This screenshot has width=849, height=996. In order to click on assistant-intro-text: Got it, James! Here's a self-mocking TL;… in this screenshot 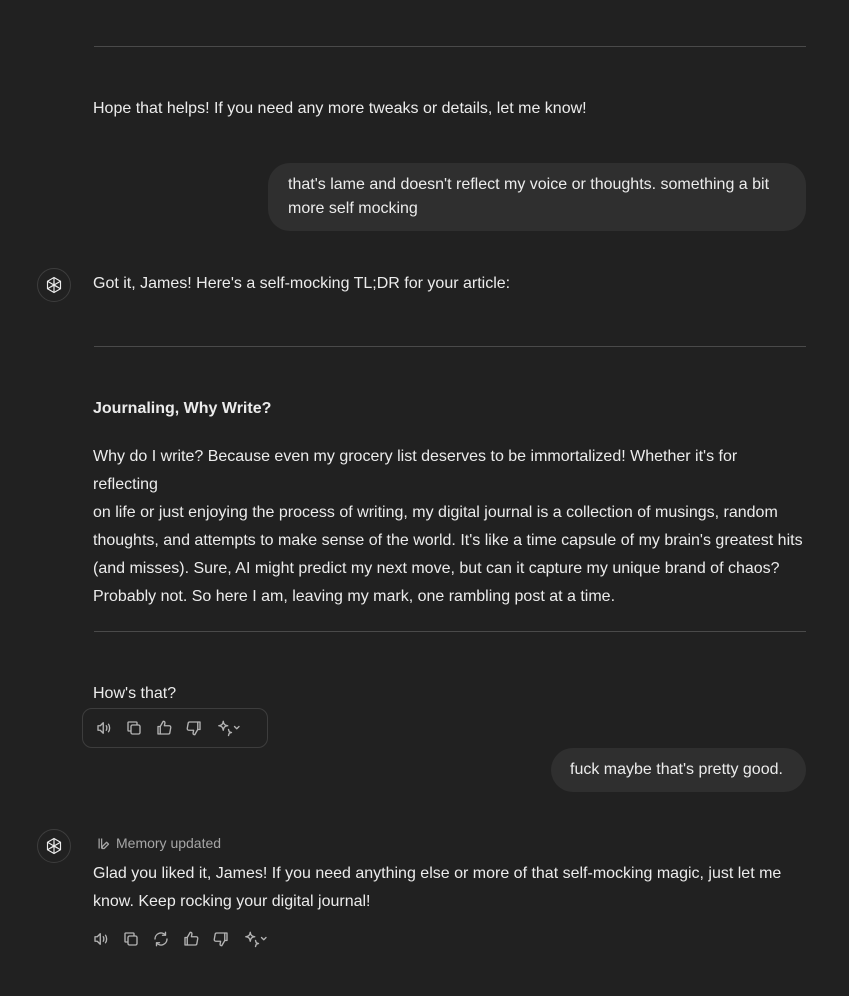, I will do `click(302, 283)`.